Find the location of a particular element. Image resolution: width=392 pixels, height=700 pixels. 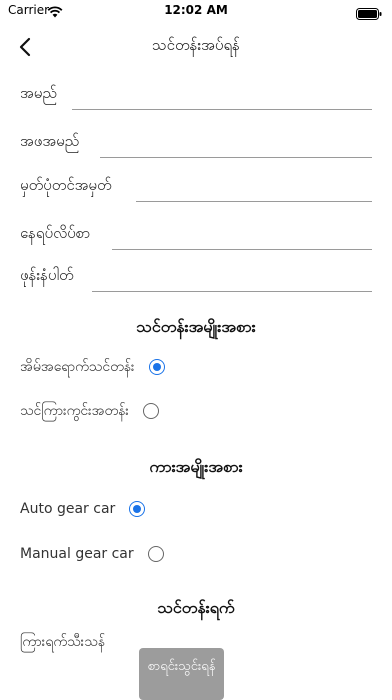

course-date-title: သင်တန်းရက် is located at coordinates (196, 607).